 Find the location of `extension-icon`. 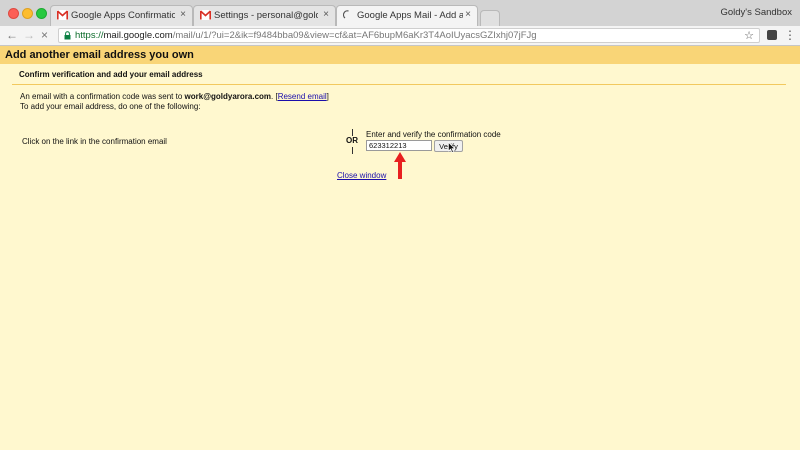

extension-icon is located at coordinates (772, 35).